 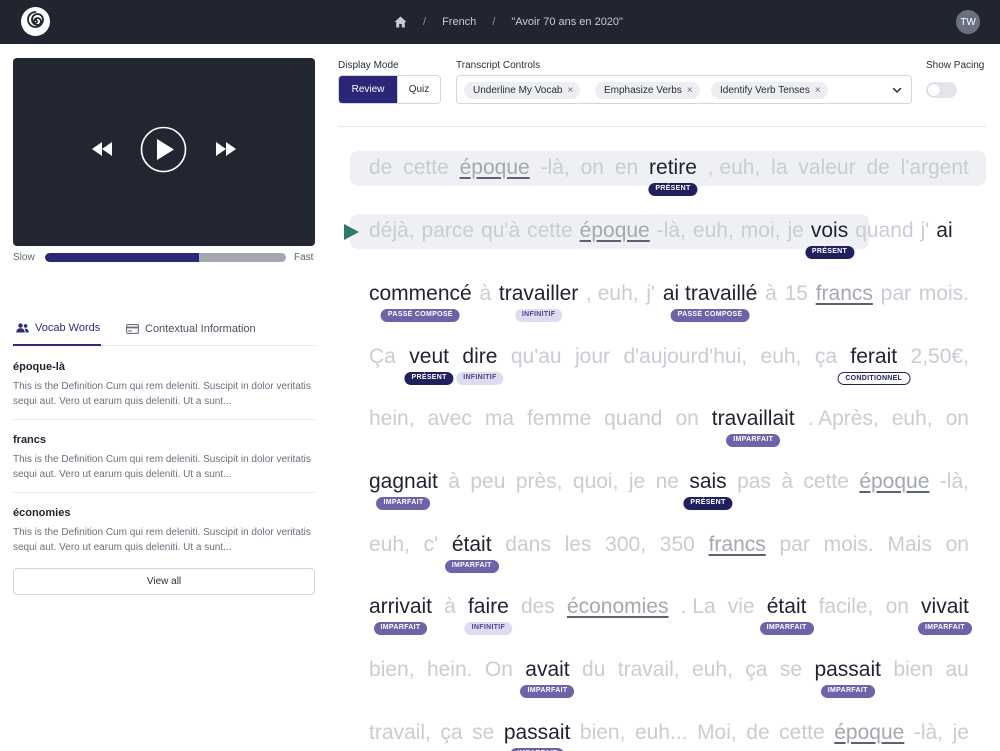 I want to click on display-mode-label: Display Mode, so click(x=368, y=65).